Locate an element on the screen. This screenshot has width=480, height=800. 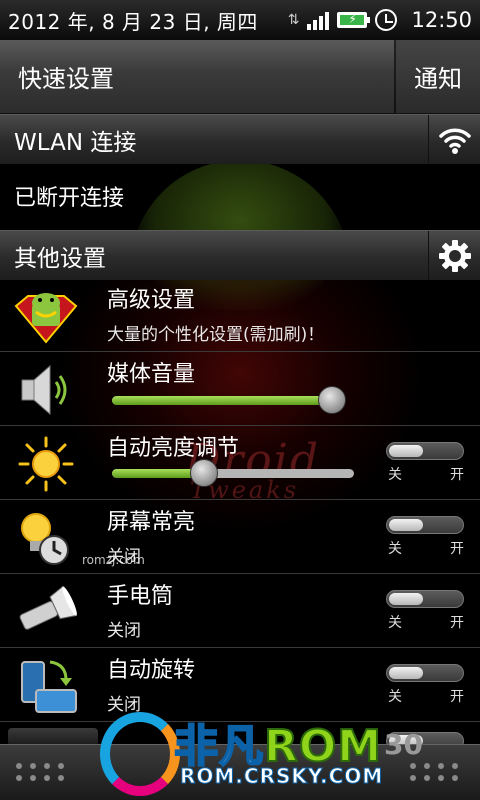
media-volume-row: 媒体音量 is located at coordinates (240, 389).